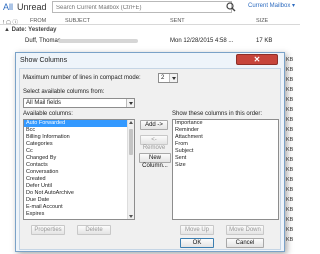 This screenshot has width=320, height=254. I want to click on select-from-dropdown: All Mail fields, so click(79, 103).